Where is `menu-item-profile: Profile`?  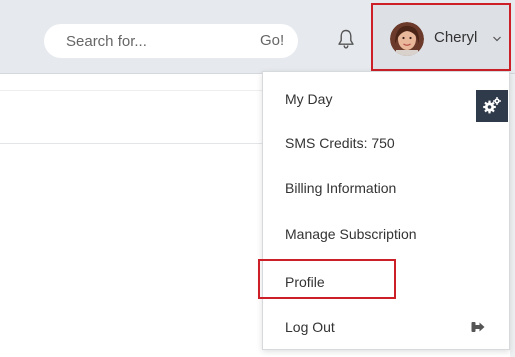 menu-item-profile: Profile is located at coordinates (383, 282).